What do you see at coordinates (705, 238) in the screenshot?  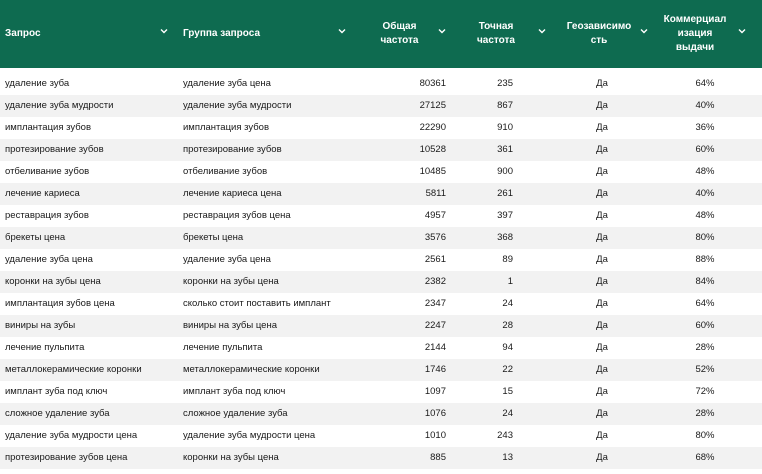 I see `cell-commercial: 80%` at bounding box center [705, 238].